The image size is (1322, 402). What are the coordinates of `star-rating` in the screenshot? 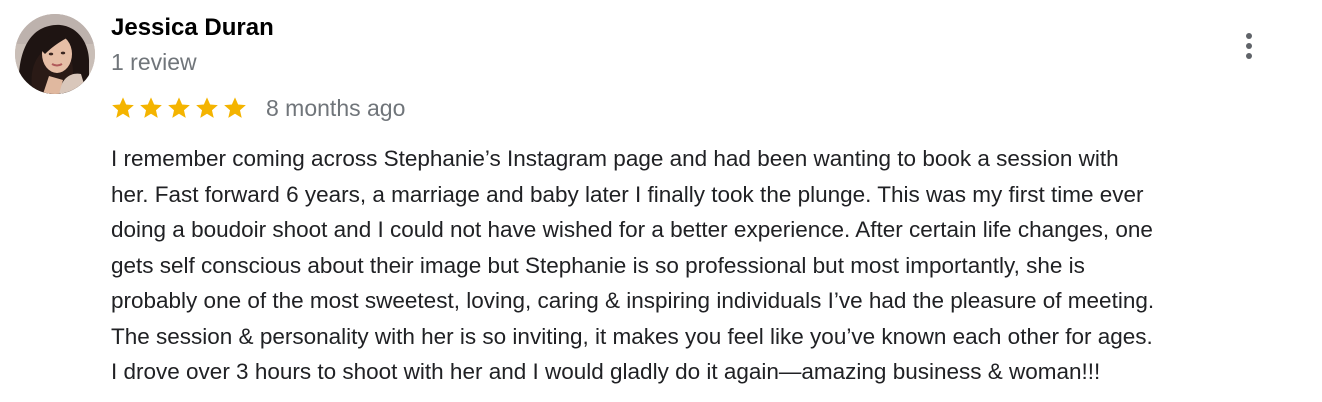 It's located at (180, 108).